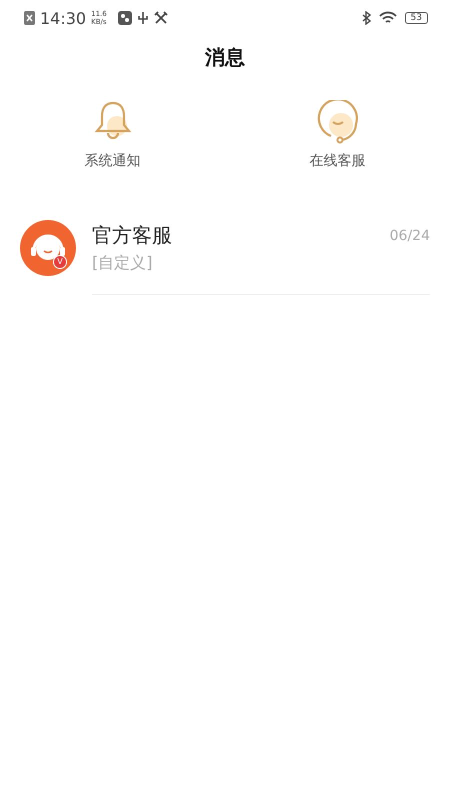 The width and height of the screenshot is (450, 800). I want to click on shortcut-button: 系统通知, so click(112, 150).